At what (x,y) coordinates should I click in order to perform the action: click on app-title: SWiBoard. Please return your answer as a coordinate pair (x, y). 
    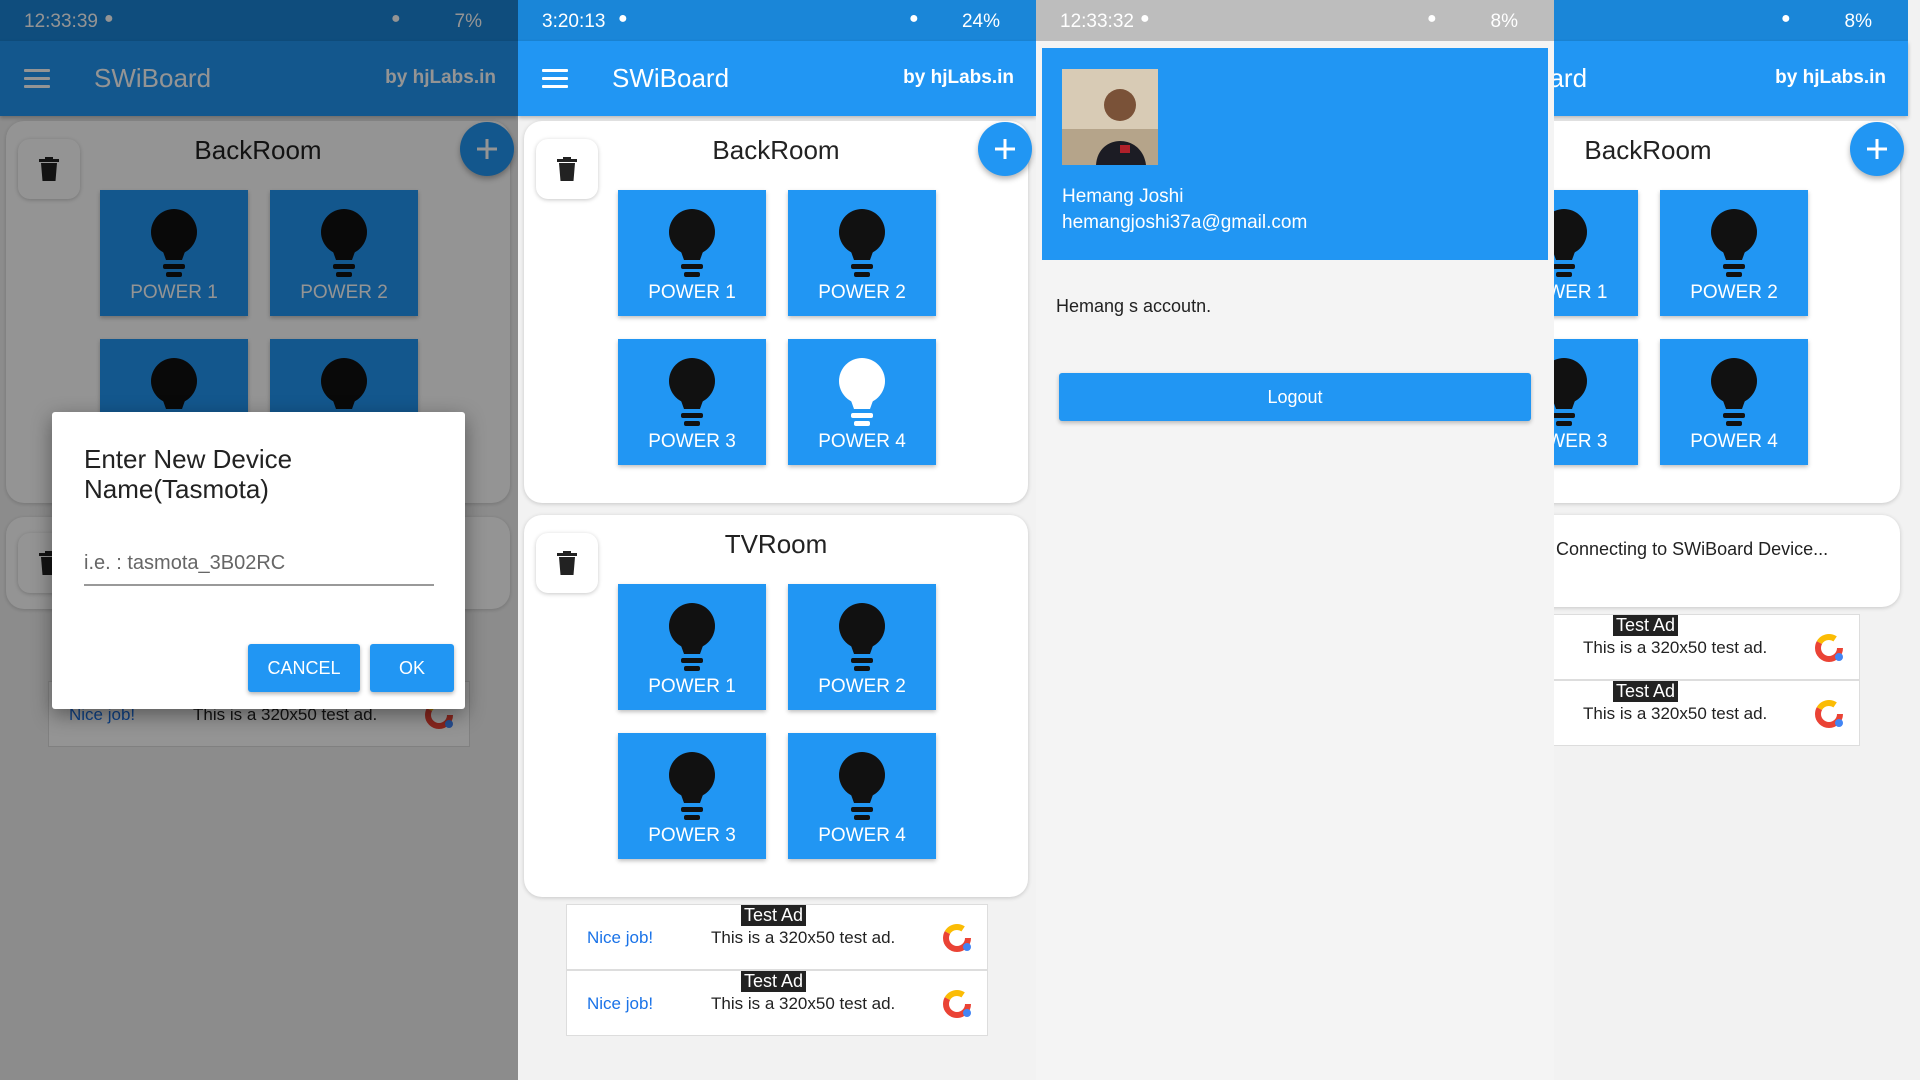
    Looking at the image, I should click on (671, 78).